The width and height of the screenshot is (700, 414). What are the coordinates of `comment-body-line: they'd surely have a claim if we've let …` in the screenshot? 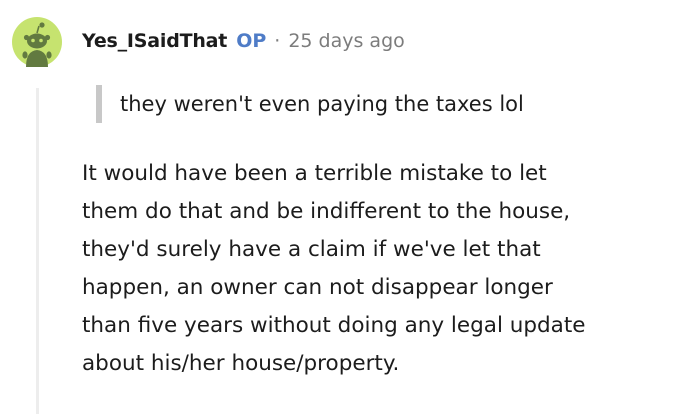 It's located at (311, 249).